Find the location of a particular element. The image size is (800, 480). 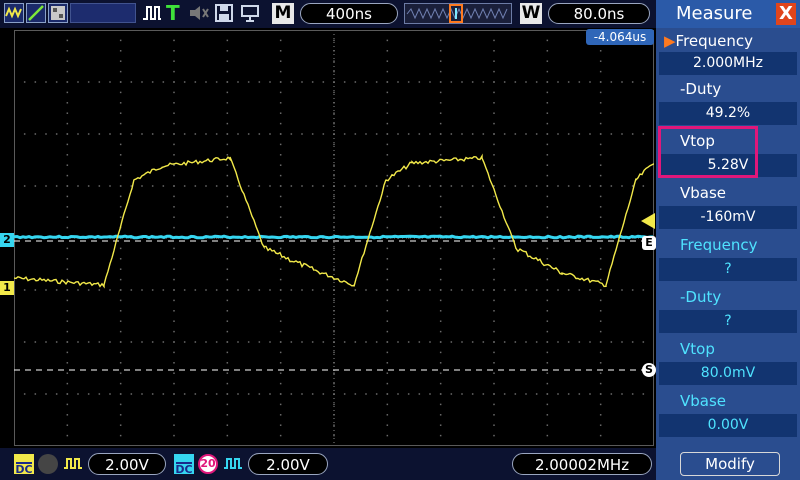

ch2-scale: 2.00V is located at coordinates (288, 464).